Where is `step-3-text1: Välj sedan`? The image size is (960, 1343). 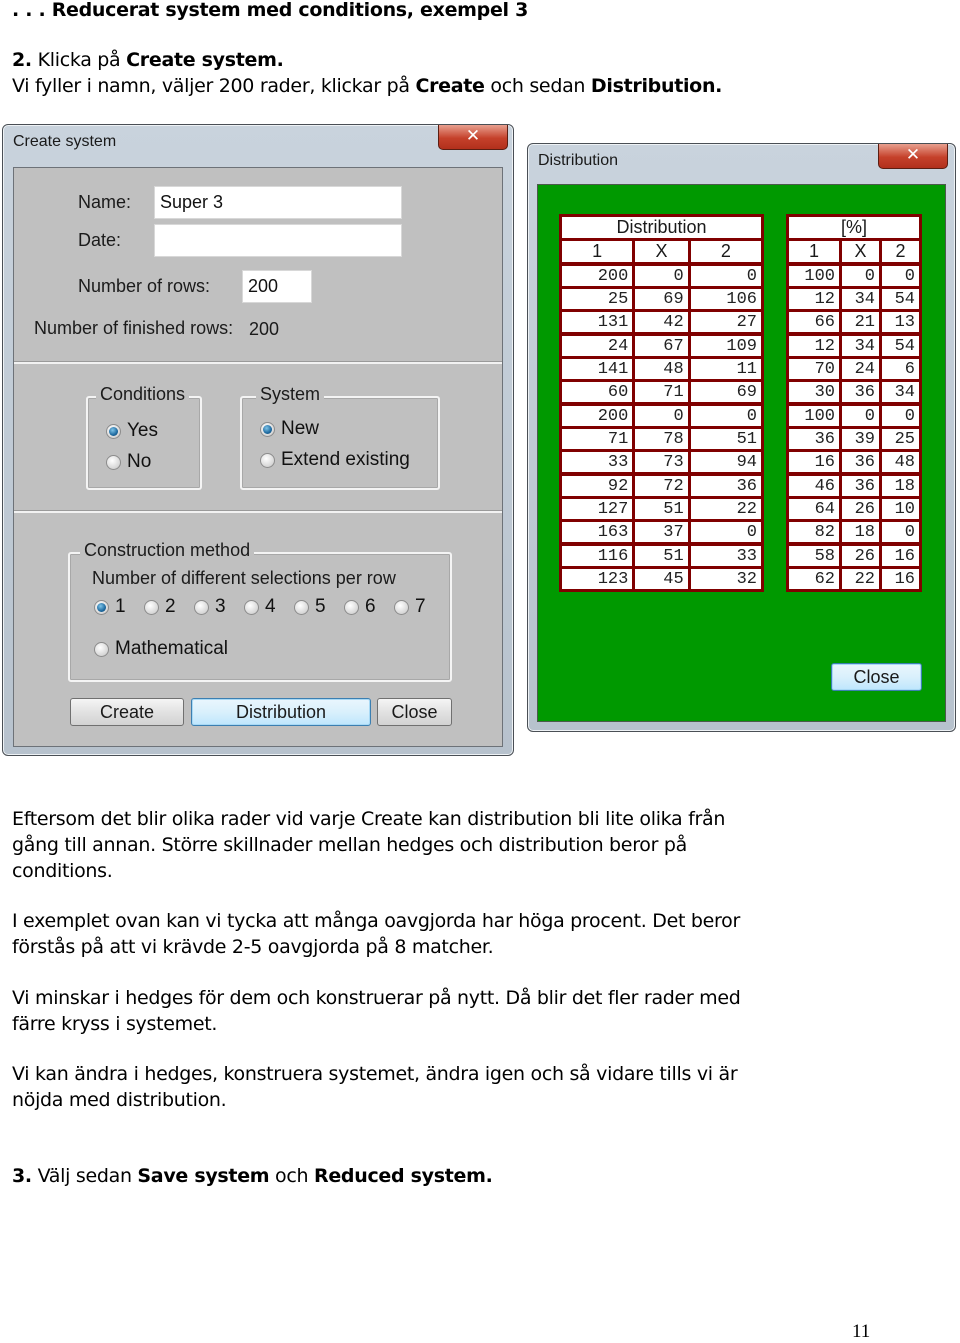 step-3-text1: Välj sedan is located at coordinates (84, 1176).